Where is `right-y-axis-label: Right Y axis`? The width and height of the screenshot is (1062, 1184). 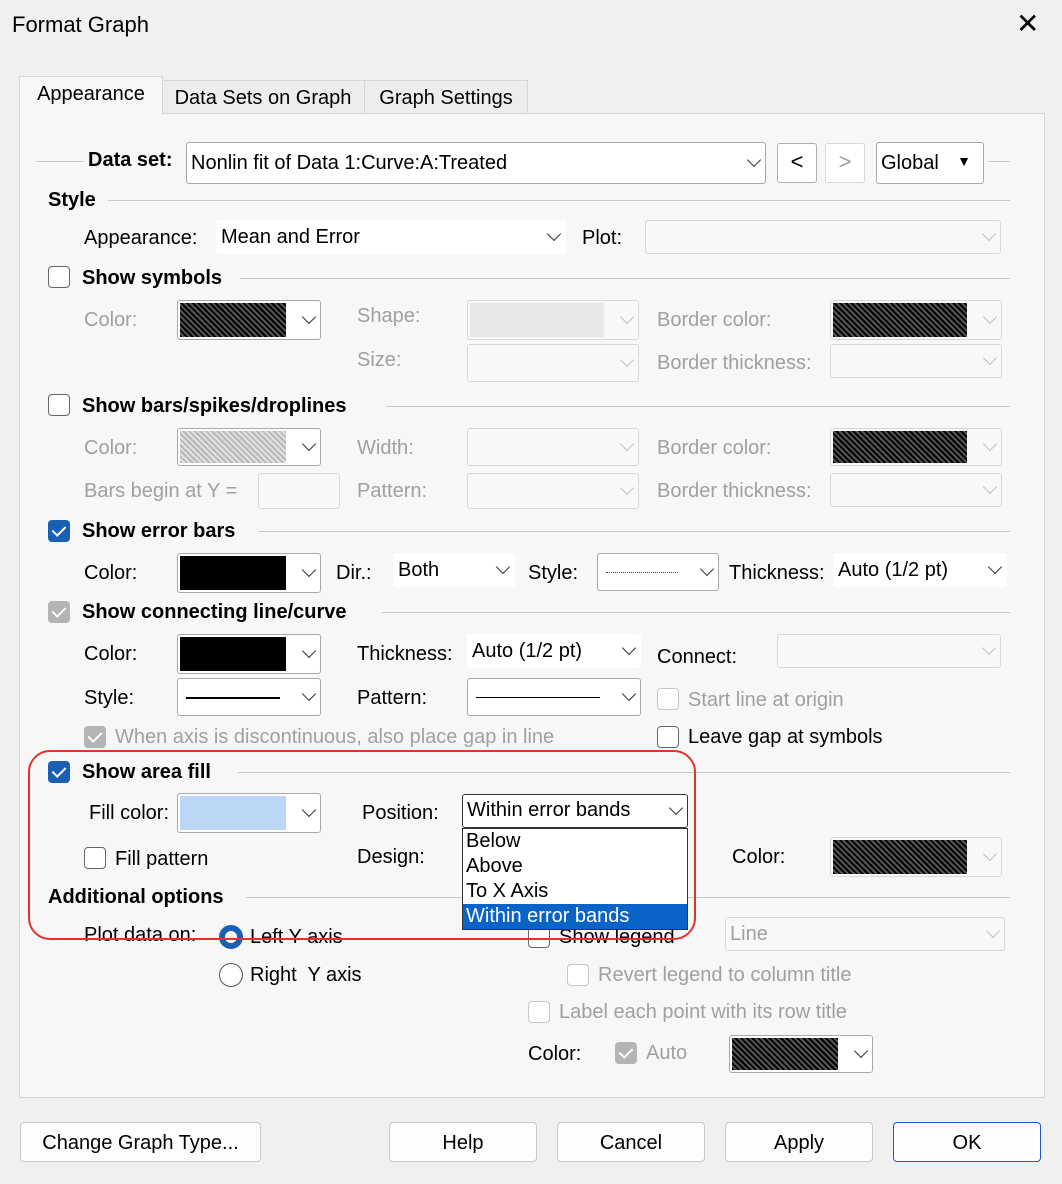 right-y-axis-label: Right Y axis is located at coordinates (306, 975).